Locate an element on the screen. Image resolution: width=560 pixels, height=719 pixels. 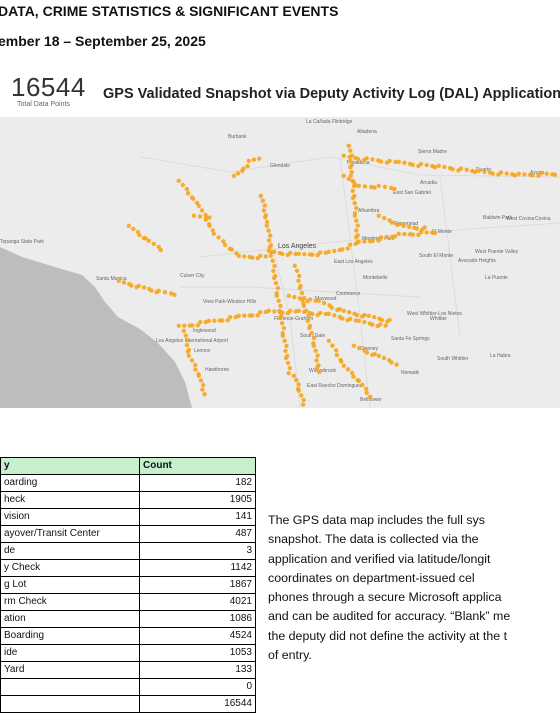
activity-cell: ayover/Transit Center is located at coordinates (70, 534).